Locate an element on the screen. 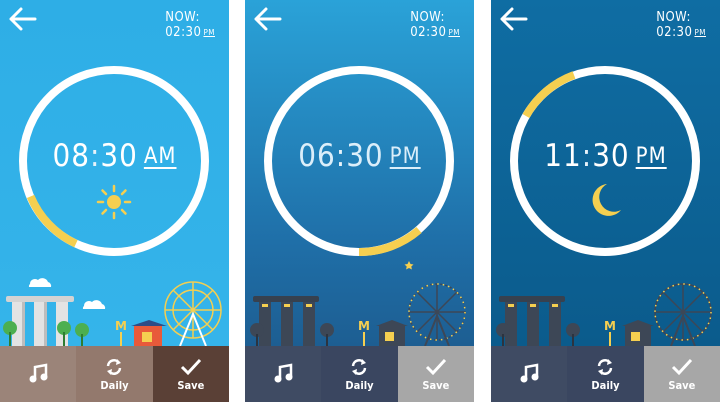  alarm-hour: 08 is located at coordinates (71, 156).